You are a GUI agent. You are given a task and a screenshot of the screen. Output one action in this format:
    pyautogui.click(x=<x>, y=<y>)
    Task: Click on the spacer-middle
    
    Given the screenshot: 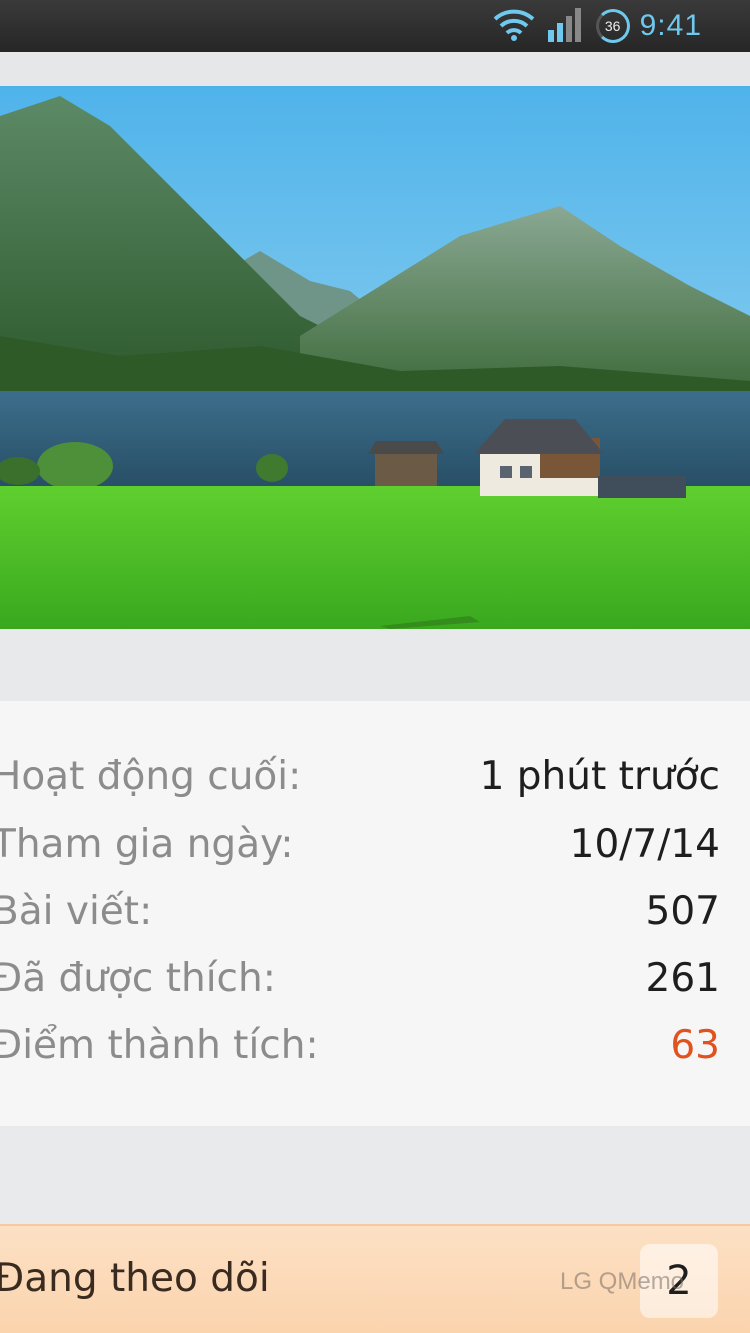 What is the action you would take?
    pyautogui.click(x=375, y=665)
    